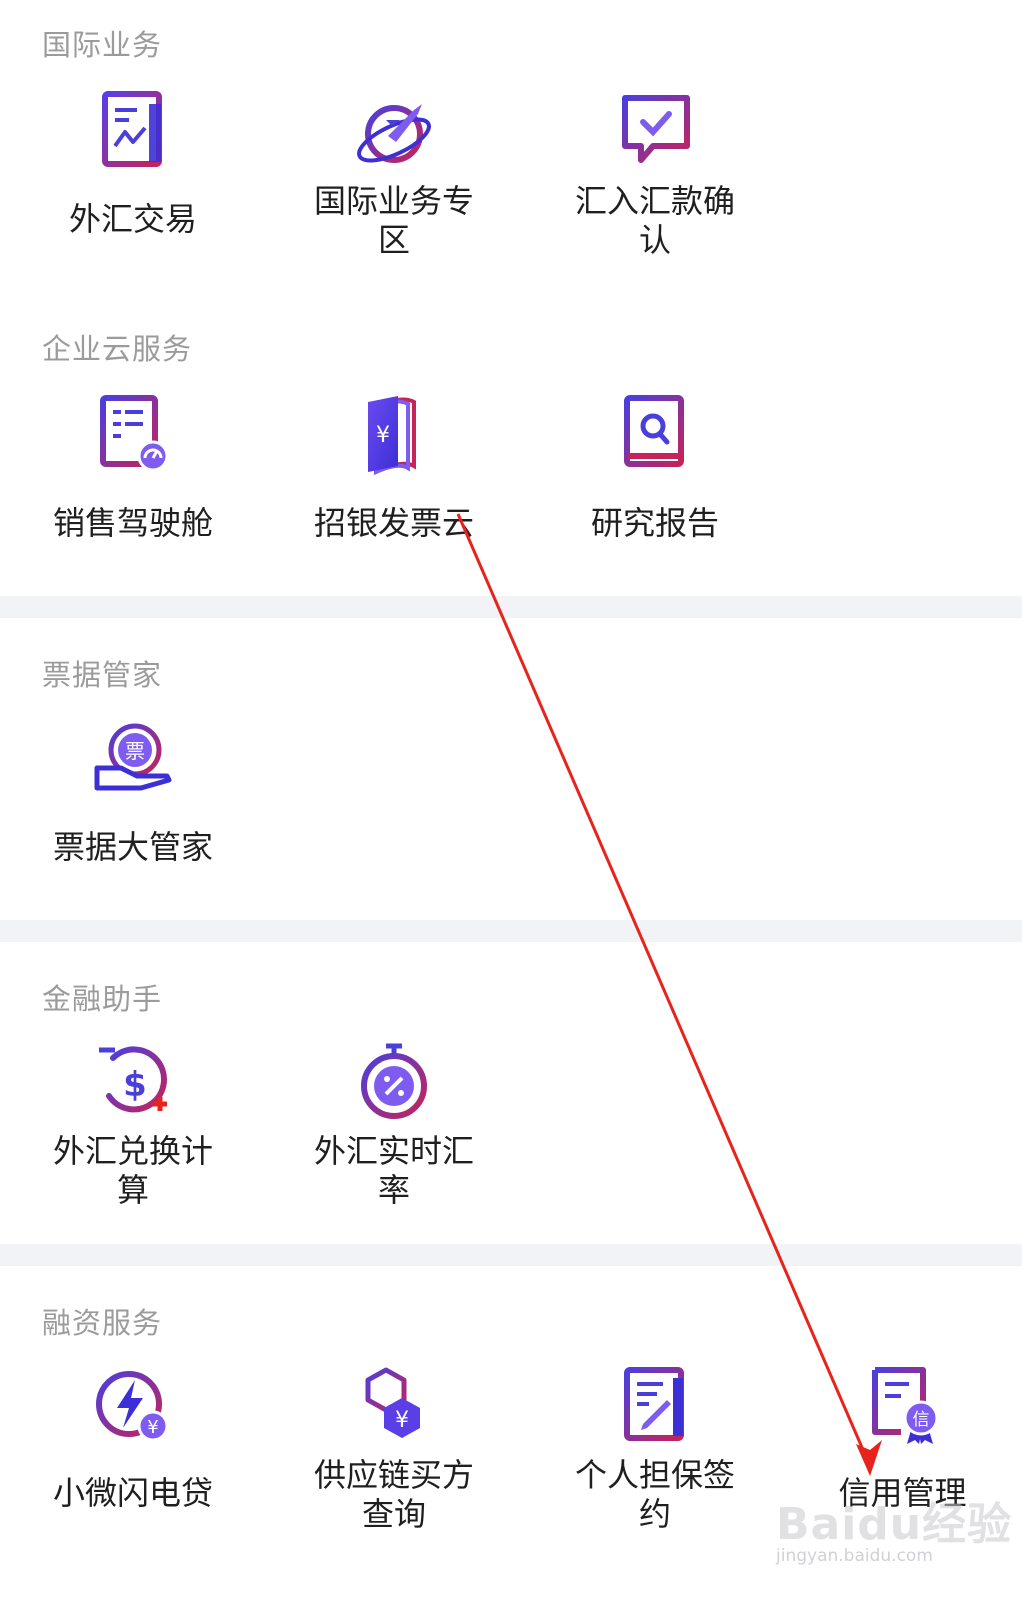 This screenshot has height=1600, width=1022. Describe the element at coordinates (393, 1170) in the screenshot. I see `tile-label: 外汇实时汇率` at that location.